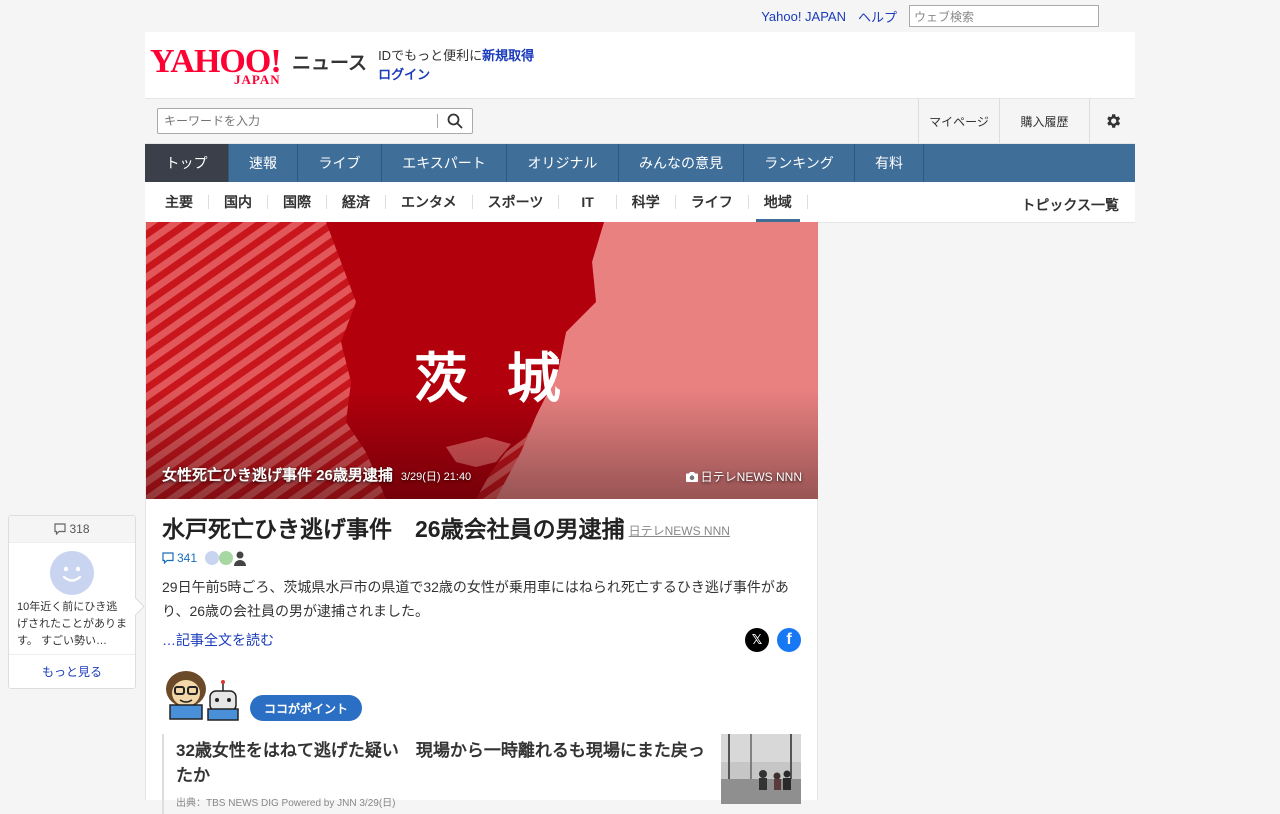 The width and height of the screenshot is (1280, 814). I want to click on photo-credit-text: 日テレNEWS NNN, so click(751, 477).